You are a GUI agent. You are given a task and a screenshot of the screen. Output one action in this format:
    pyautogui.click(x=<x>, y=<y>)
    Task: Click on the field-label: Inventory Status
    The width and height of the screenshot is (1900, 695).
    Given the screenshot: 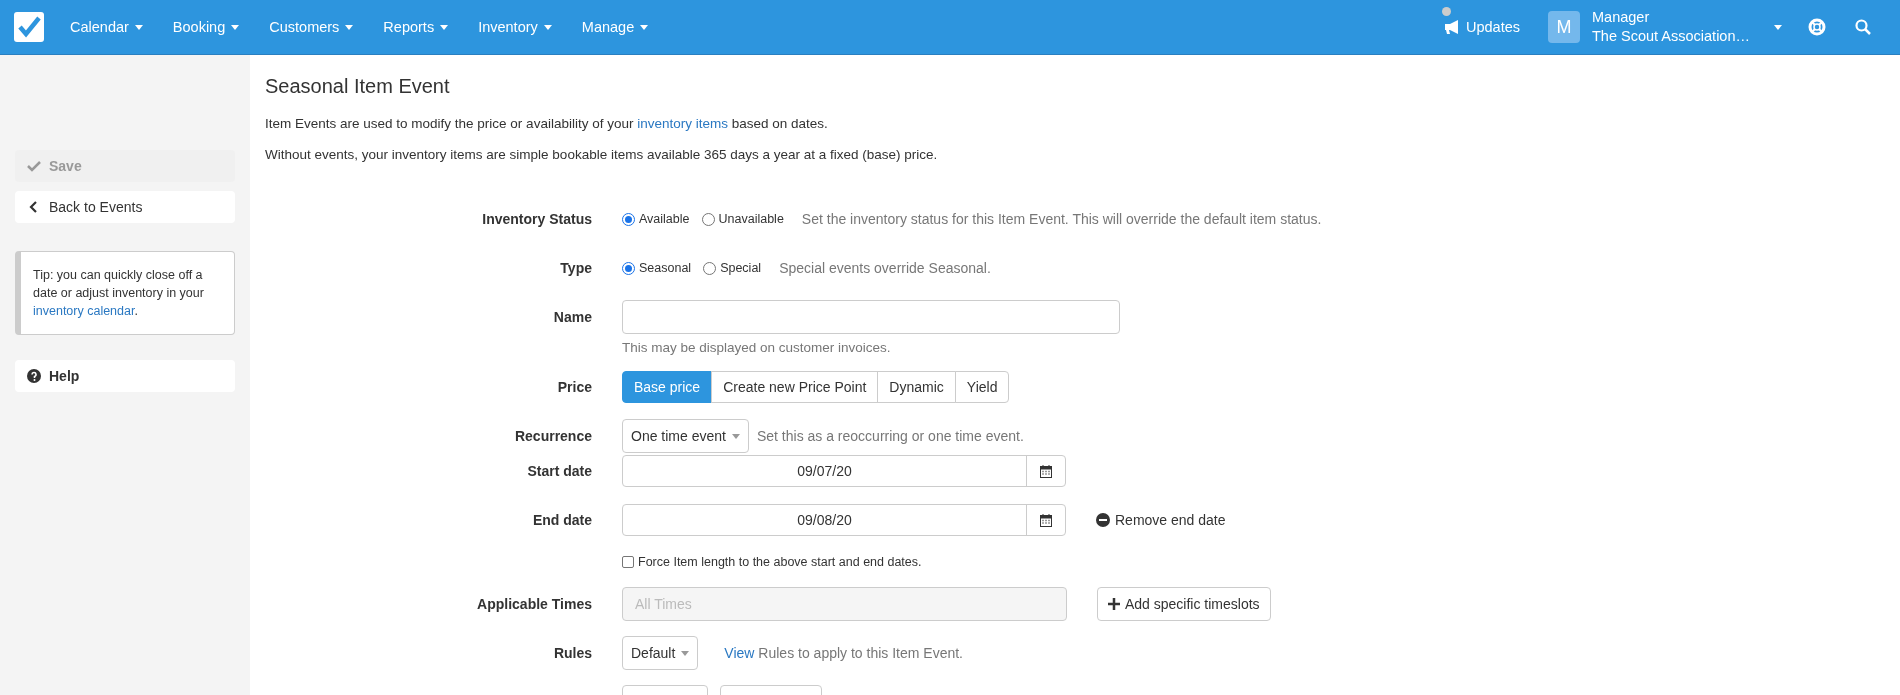 What is the action you would take?
    pyautogui.click(x=536, y=219)
    